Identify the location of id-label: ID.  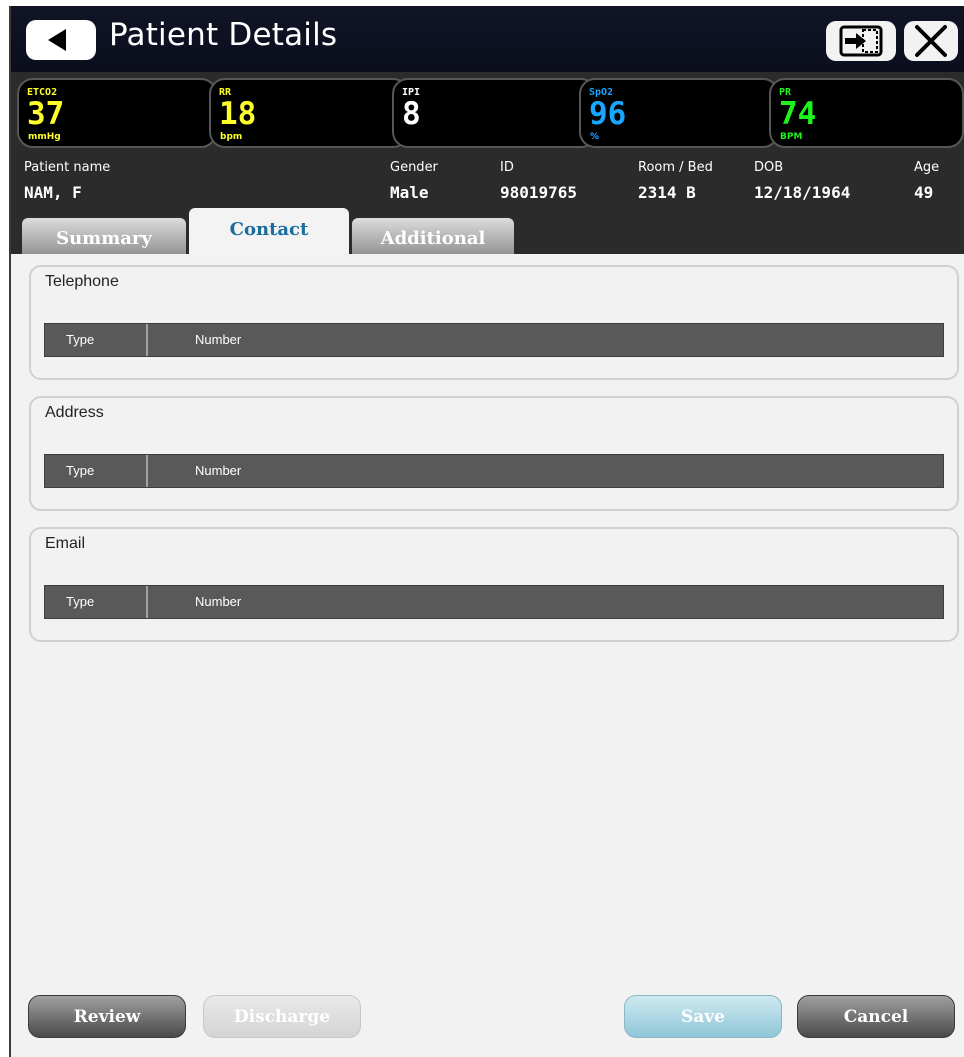
(507, 167).